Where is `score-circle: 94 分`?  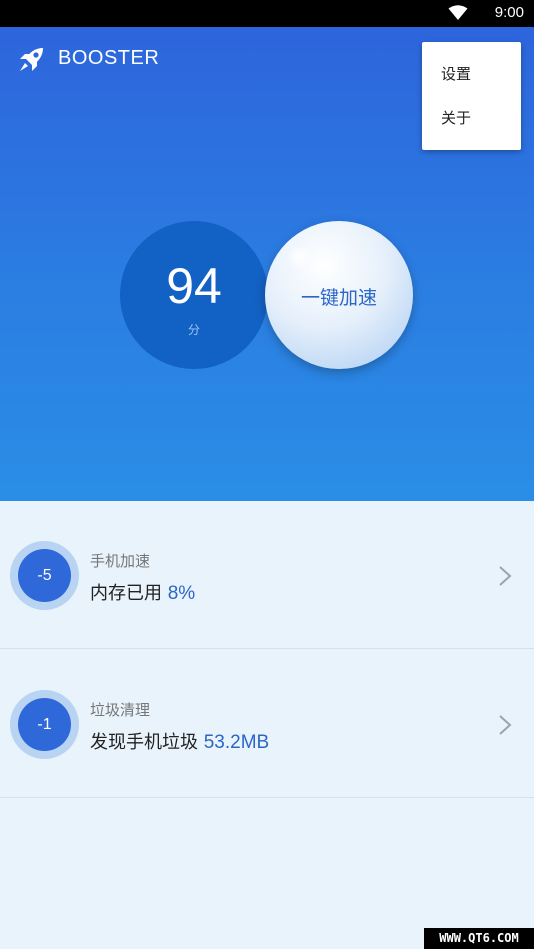
score-circle: 94 分 is located at coordinates (194, 295).